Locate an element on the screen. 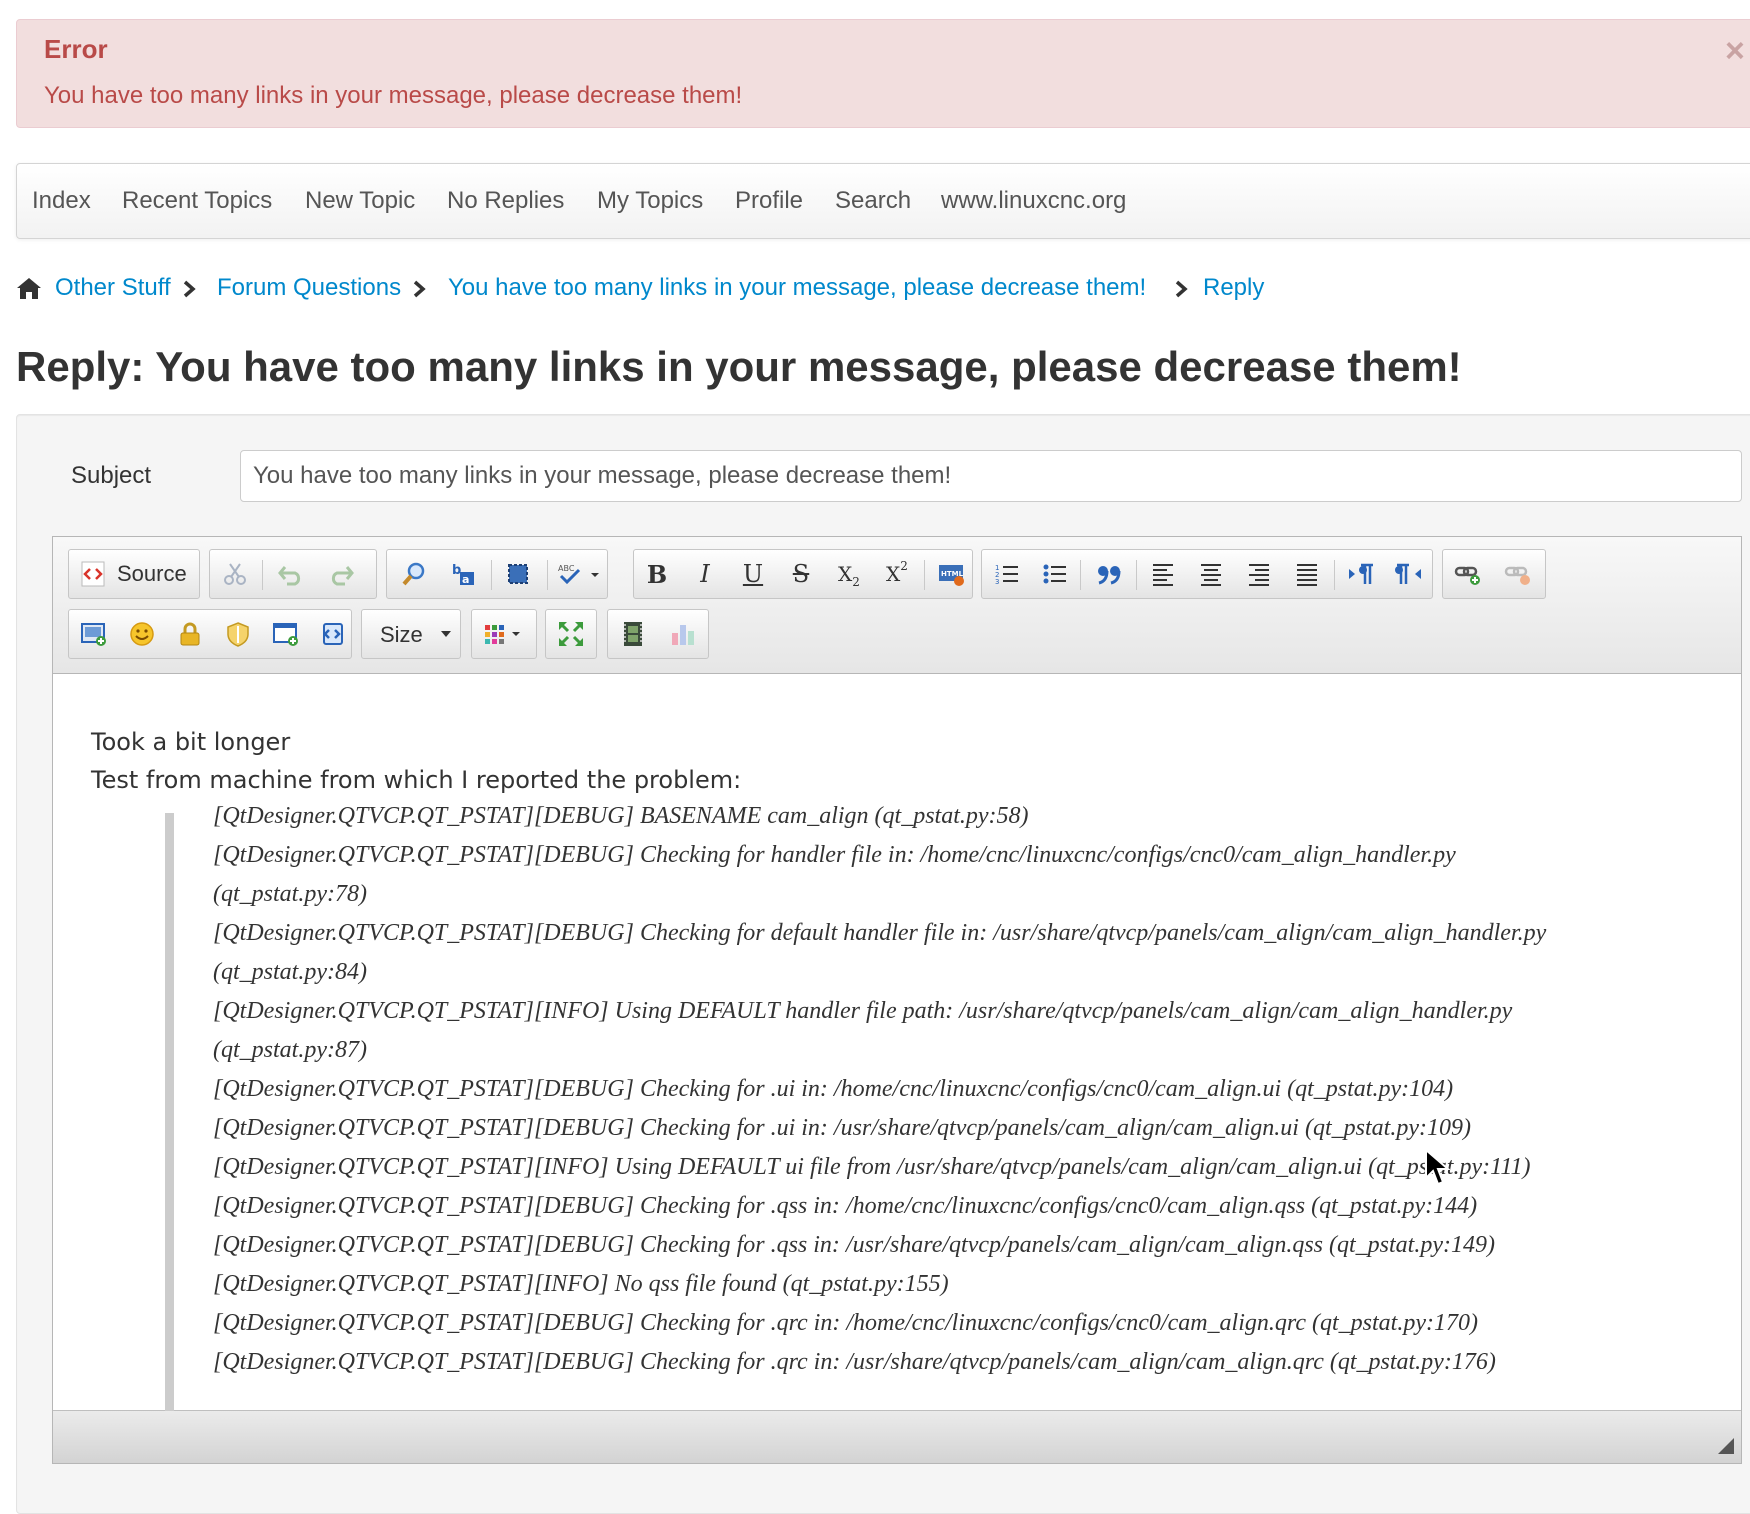 The width and height of the screenshot is (1750, 1514). align-center-icon is located at coordinates (1211, 574).